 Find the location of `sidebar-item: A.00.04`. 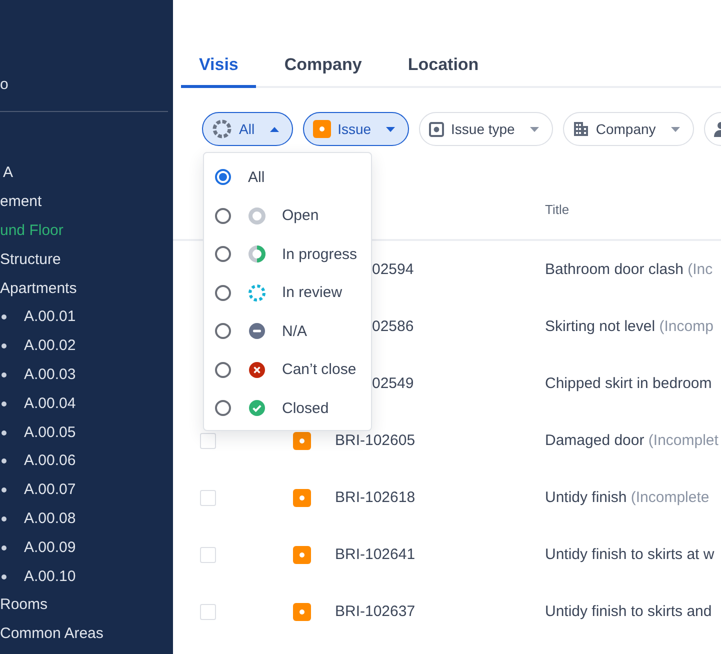

sidebar-item: A.00.04 is located at coordinates (50, 403).